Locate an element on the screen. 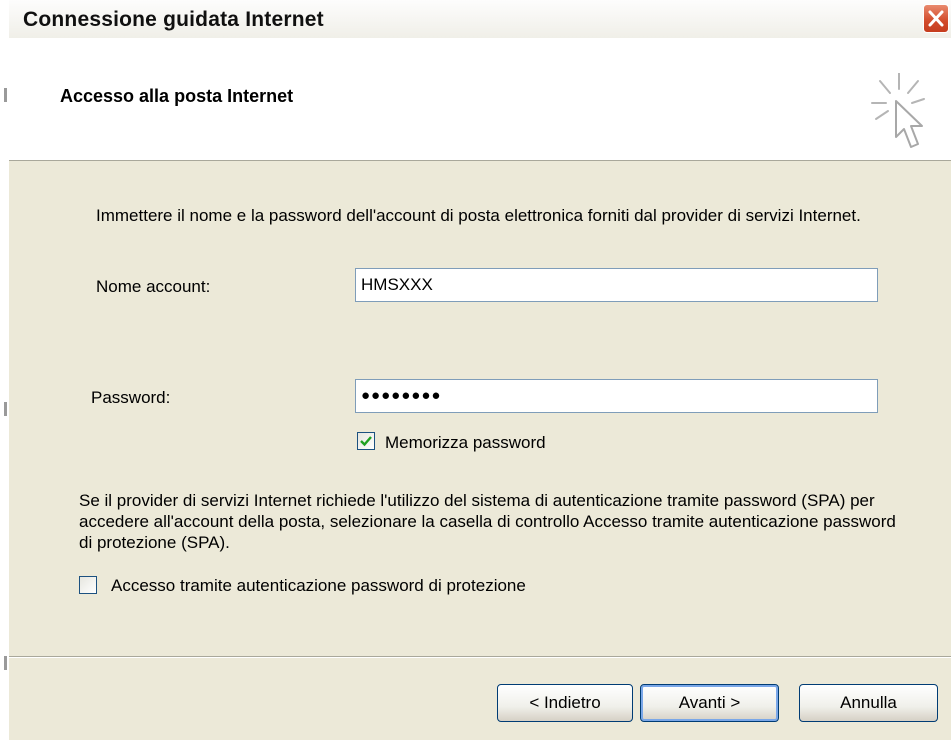 The width and height of the screenshot is (951, 740). remember-password-label: Memorizza password is located at coordinates (465, 442).